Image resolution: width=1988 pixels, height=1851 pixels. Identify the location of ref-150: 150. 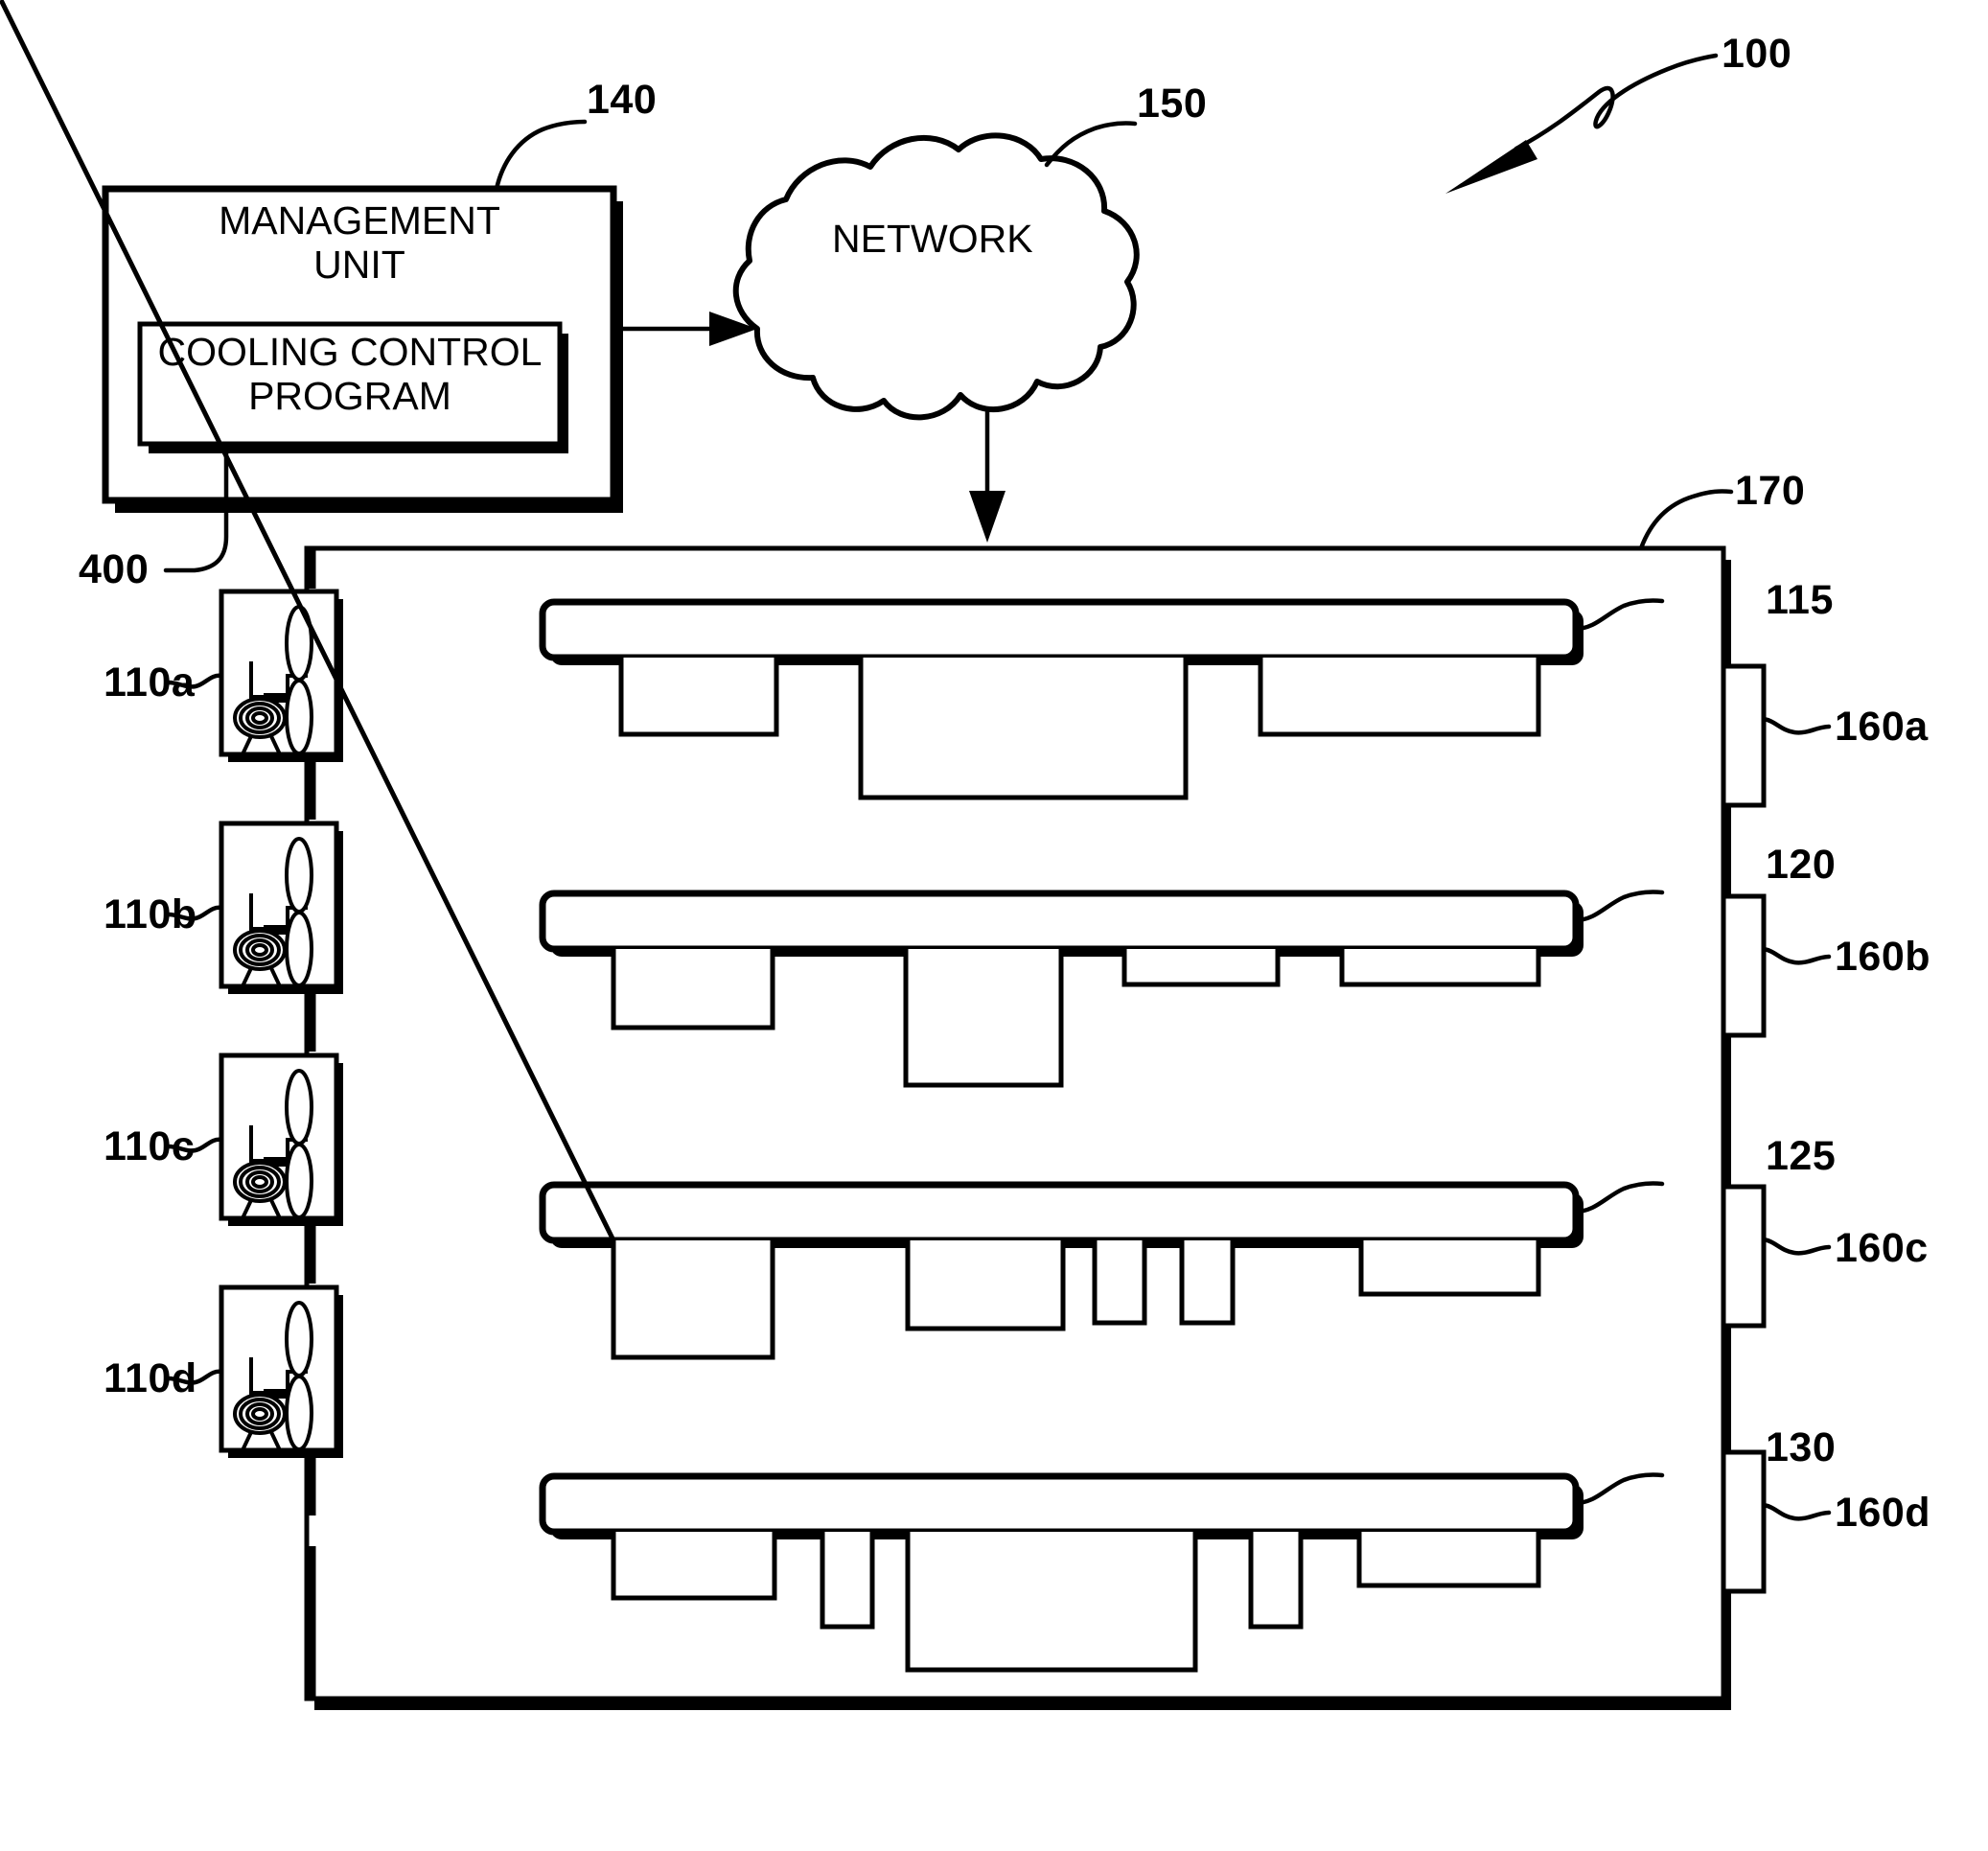
(1172, 104).